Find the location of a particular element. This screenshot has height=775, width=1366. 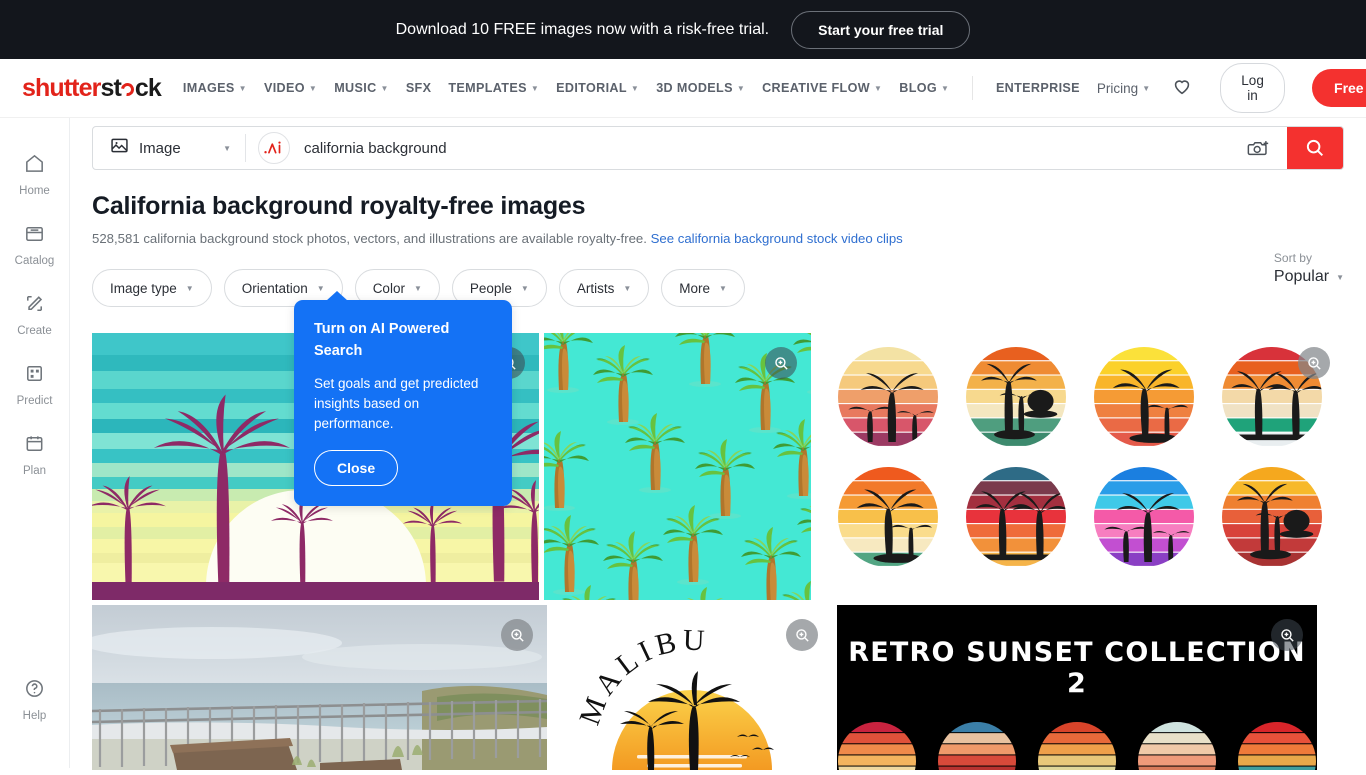

sidebar-item-home: Home is located at coordinates (35, 174).